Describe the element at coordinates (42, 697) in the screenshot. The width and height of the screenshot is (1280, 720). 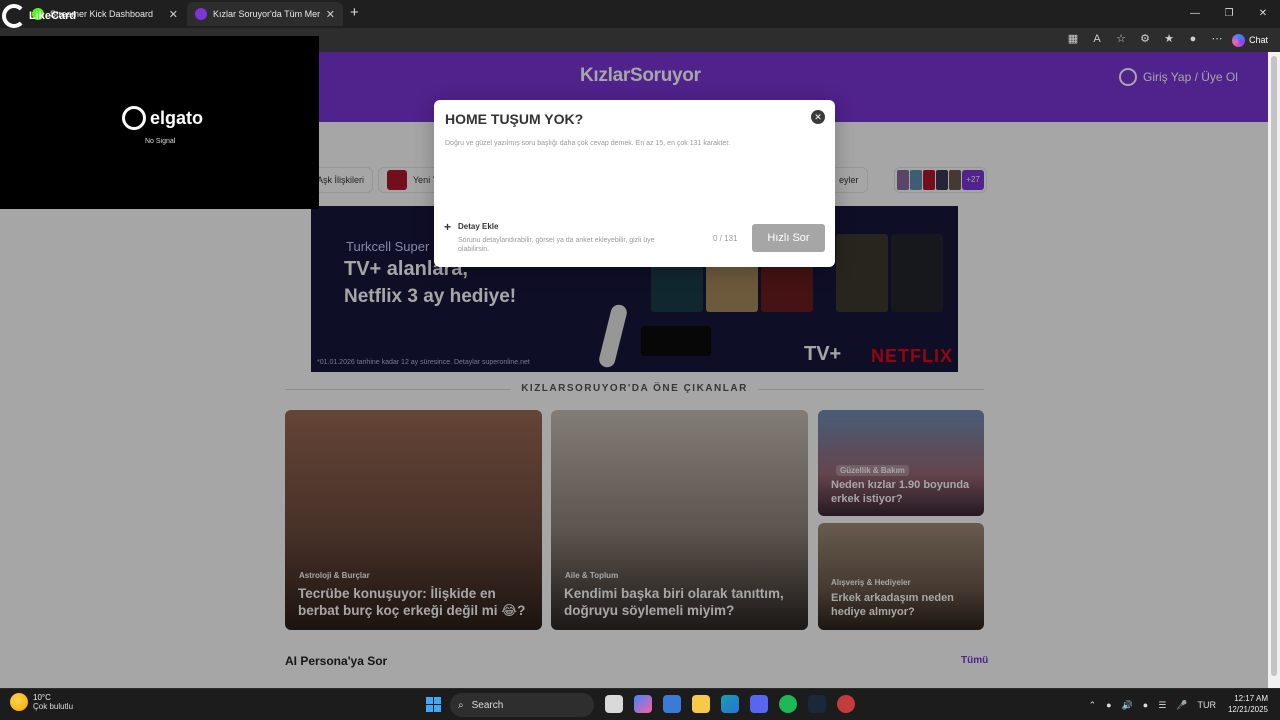
I see `temperature: 10°C` at that location.